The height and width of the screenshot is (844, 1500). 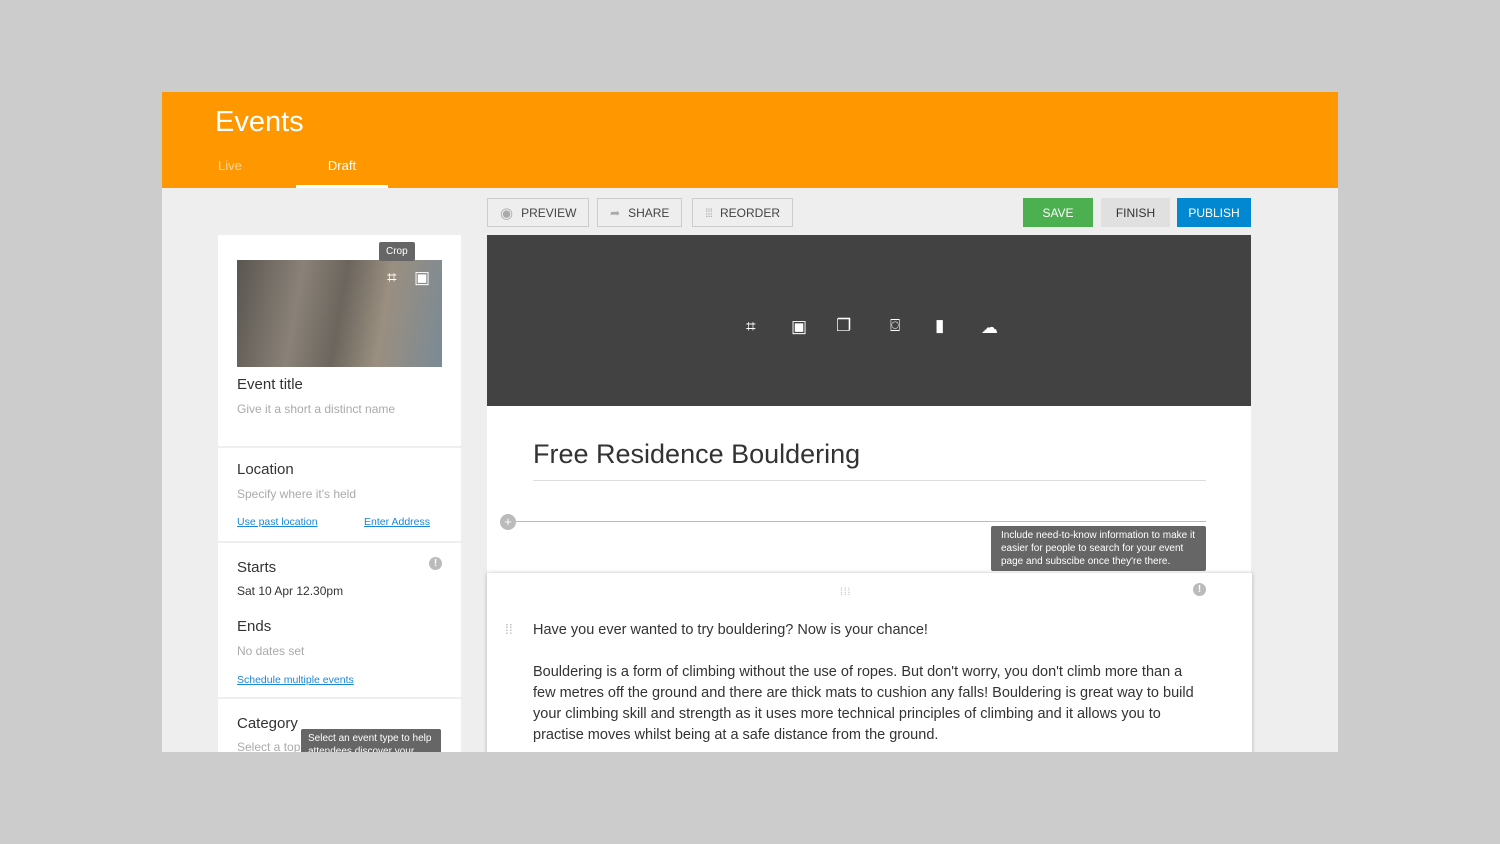 What do you see at coordinates (549, 212) in the screenshot?
I see `preview-label: PREVIEW` at bounding box center [549, 212].